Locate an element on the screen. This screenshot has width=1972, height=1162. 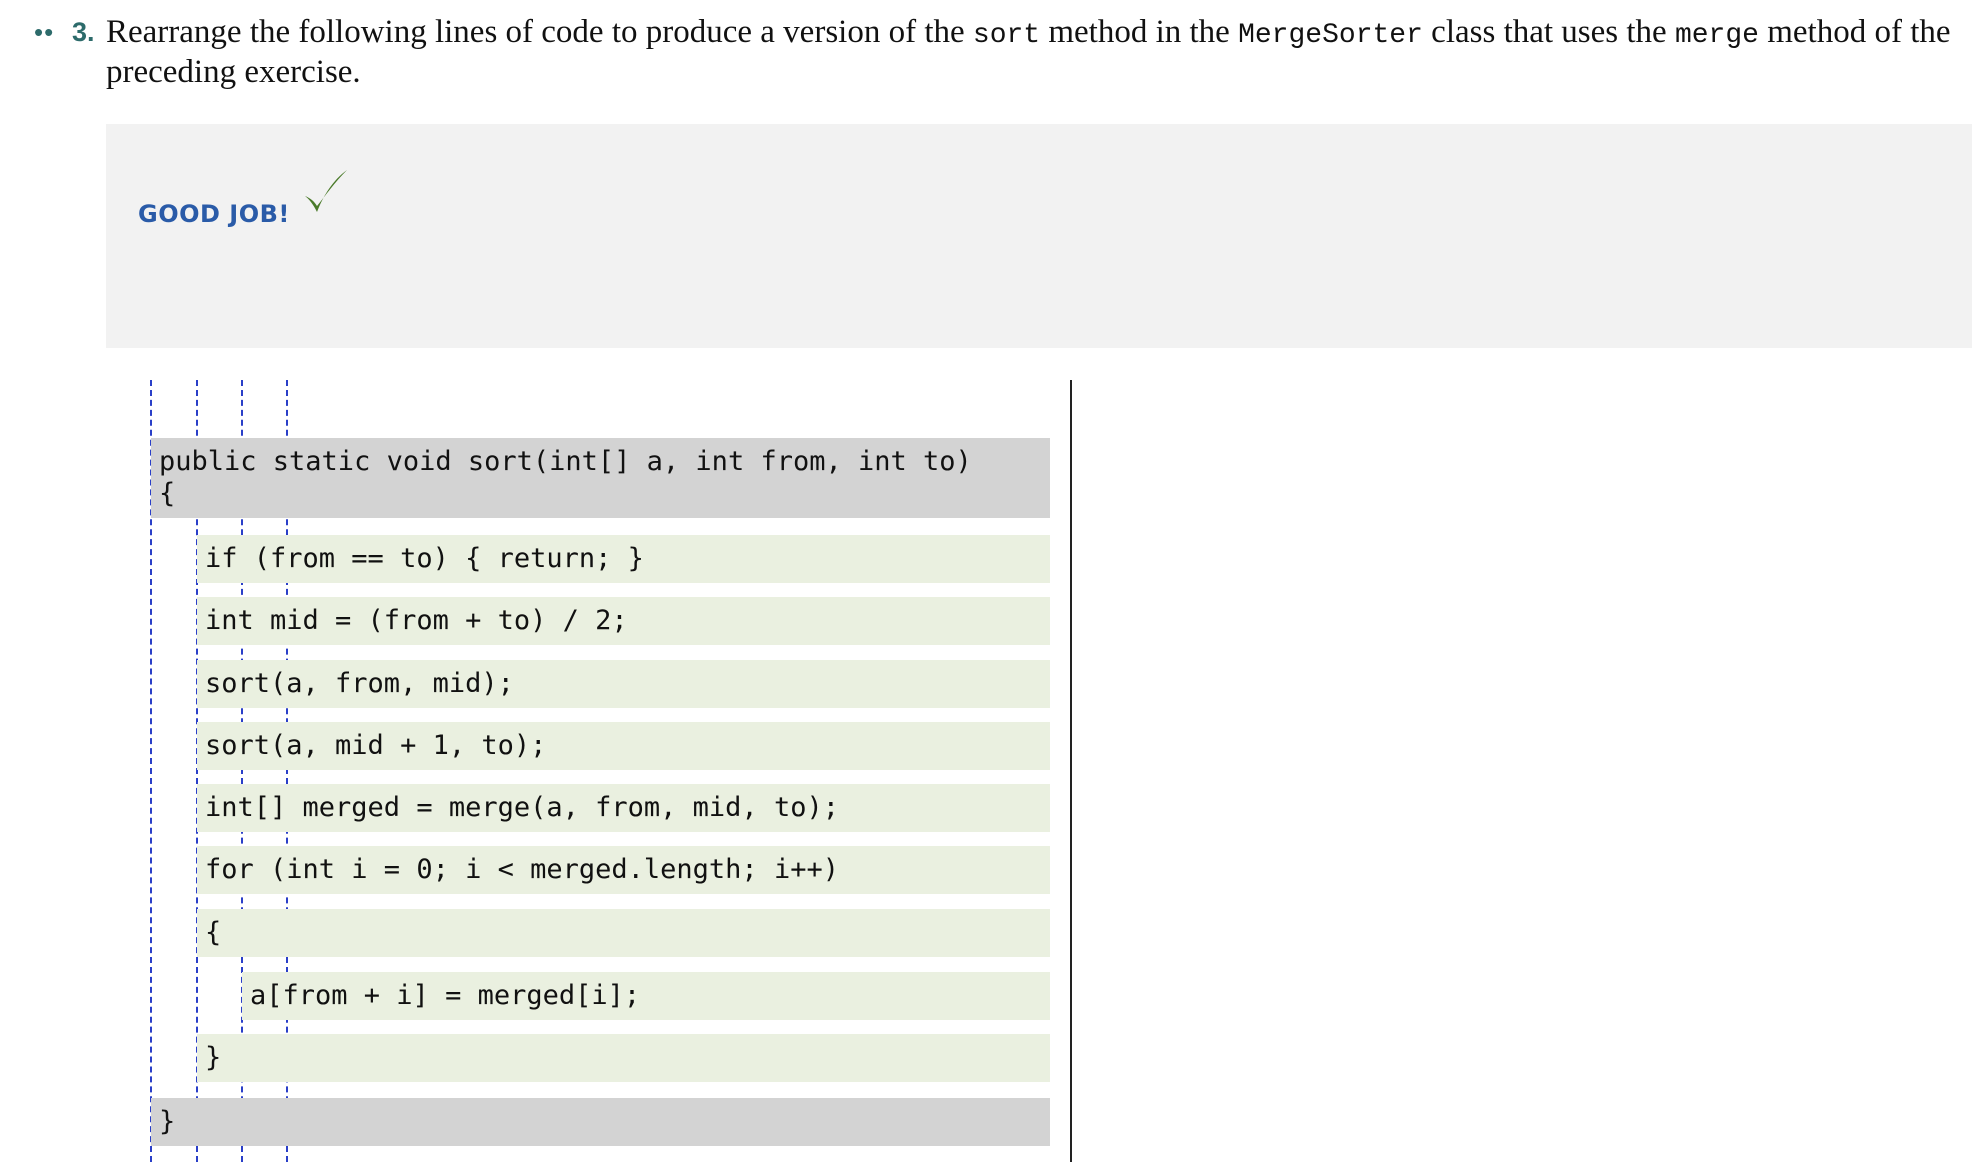
feedback-message: GOOD JOB! is located at coordinates (214, 214).